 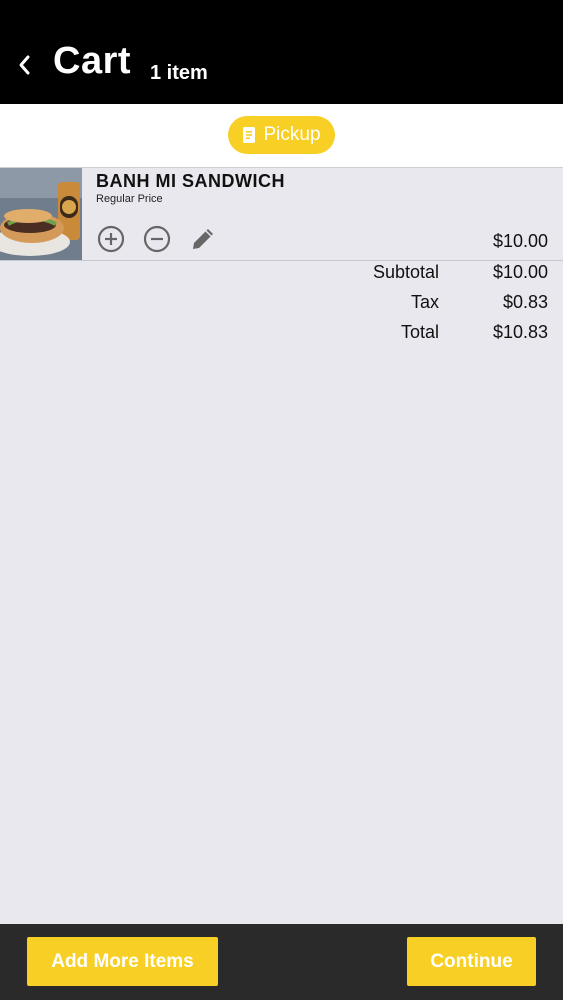 I want to click on page-title: Cart, so click(x=92, y=61).